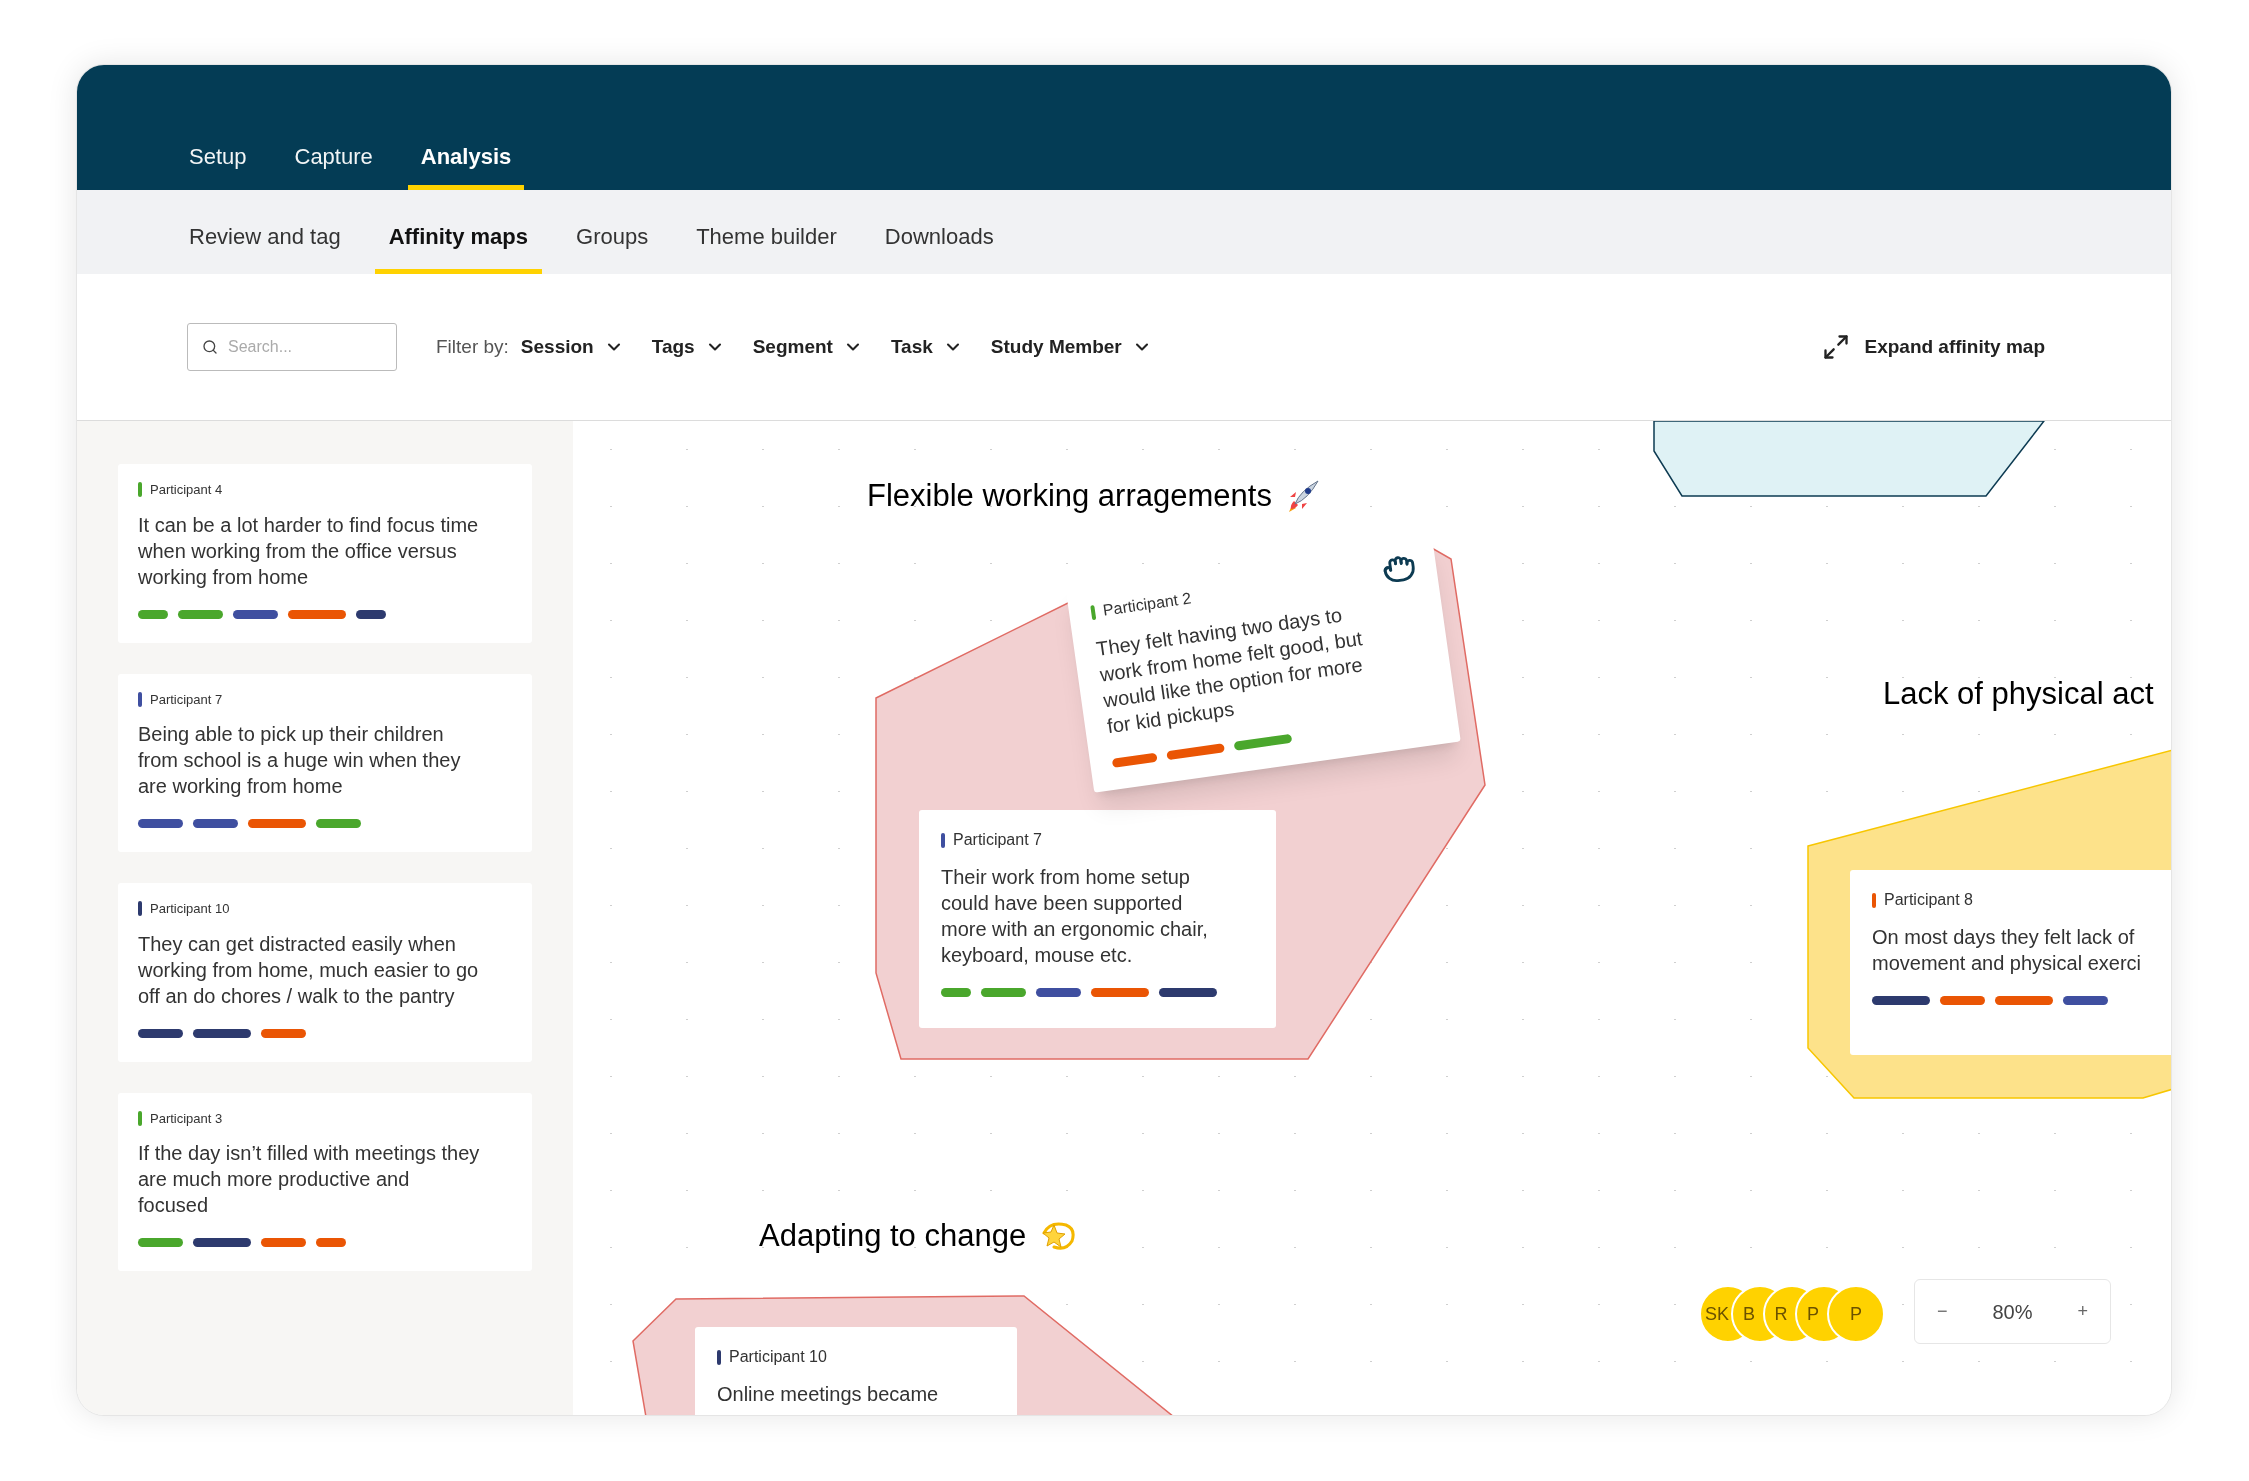 This screenshot has width=2249, height=1481. Describe the element at coordinates (612, 243) in the screenshot. I see `sub-nav-tab: Groups` at that location.